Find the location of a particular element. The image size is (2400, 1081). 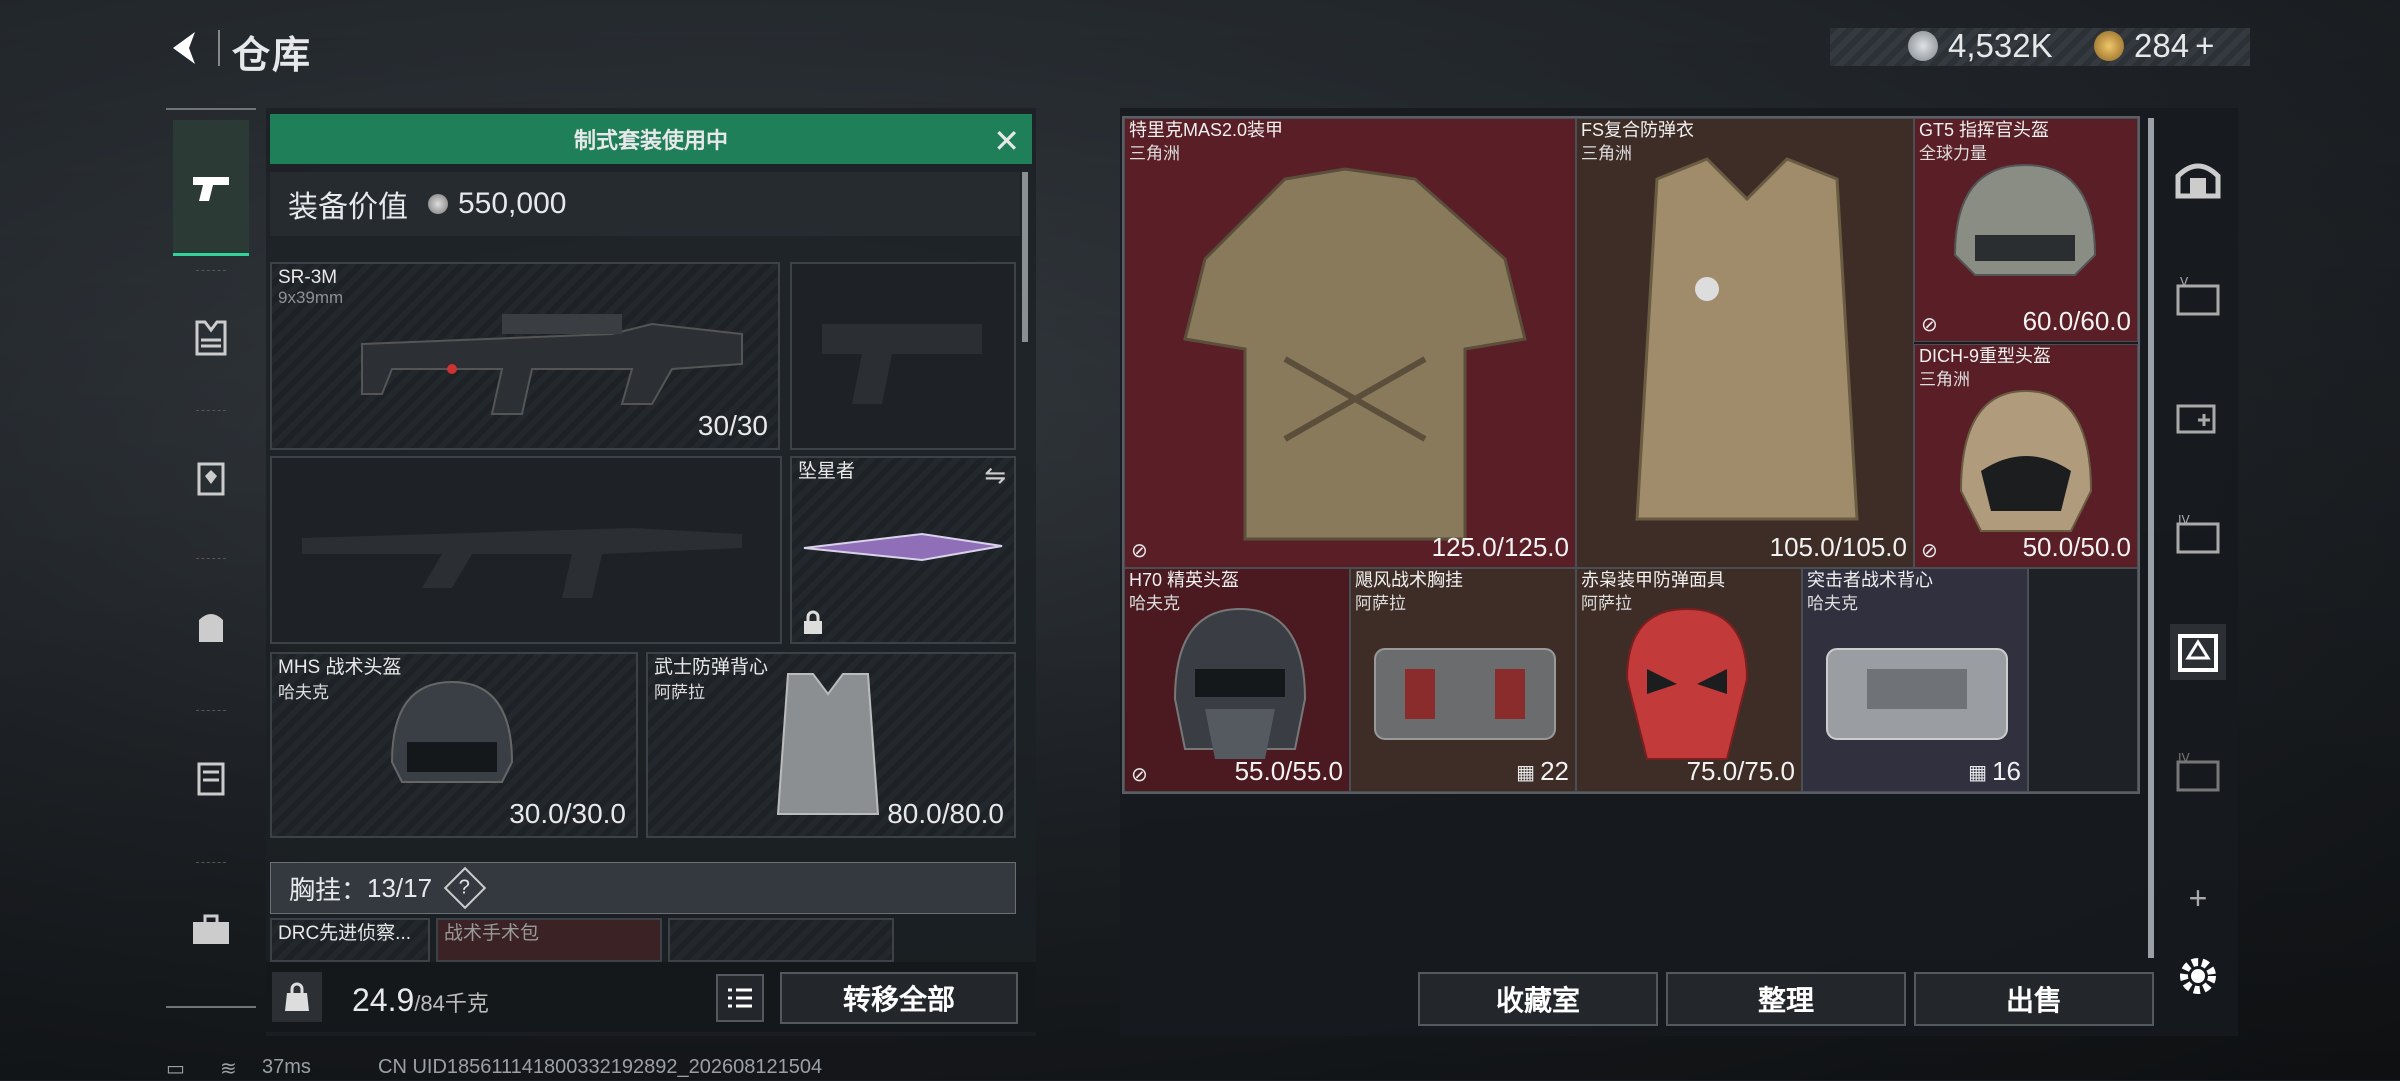

stash-item: H70 精英头盔 哈夫克 ⊘ 55.0/55.0 is located at coordinates (1237, 680).